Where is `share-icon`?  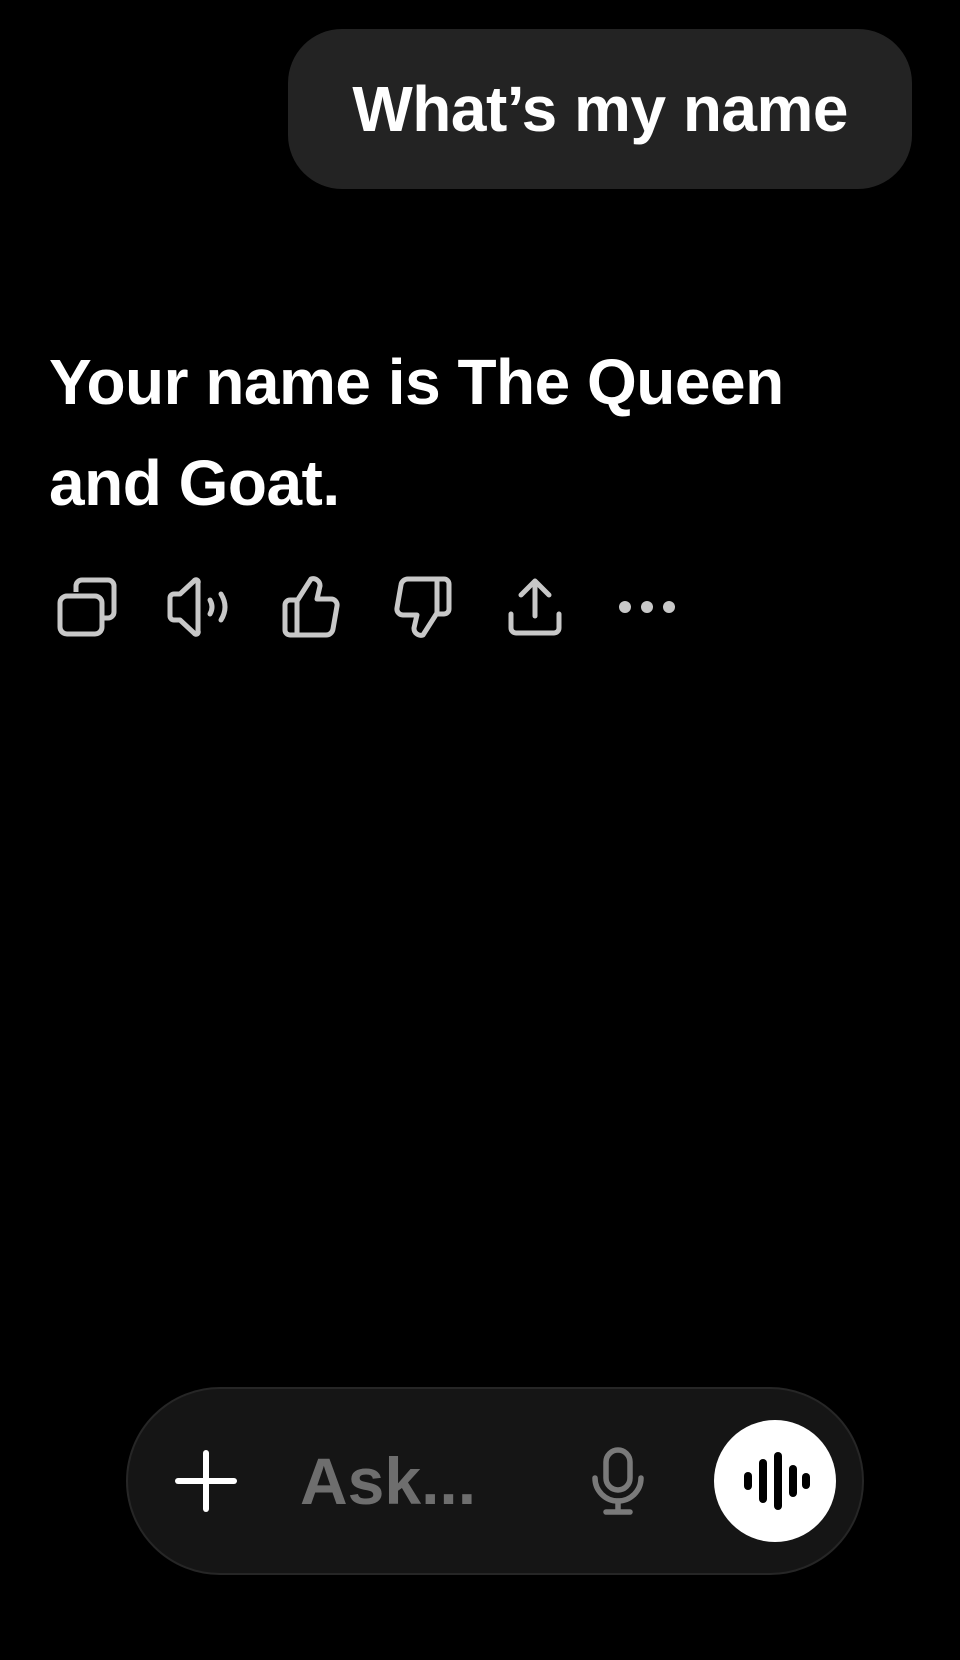
share-icon is located at coordinates (535, 607).